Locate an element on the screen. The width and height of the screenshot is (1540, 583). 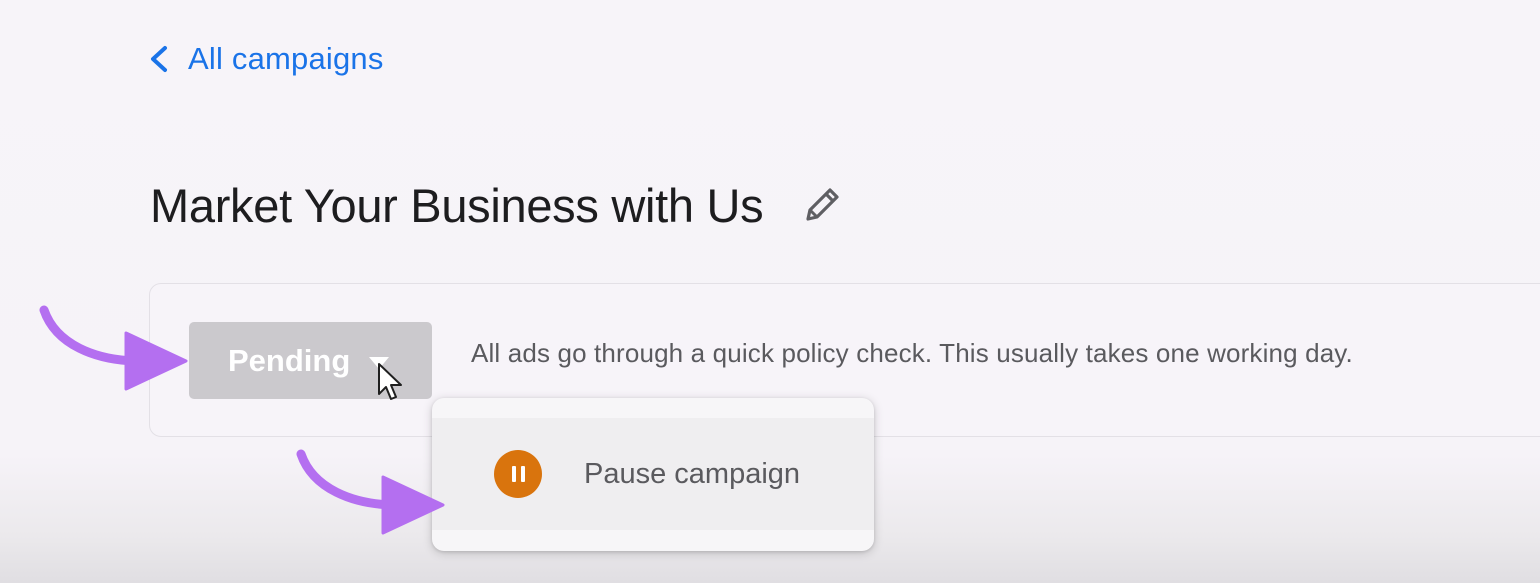
back-link-label: All campaigns is located at coordinates (286, 58).